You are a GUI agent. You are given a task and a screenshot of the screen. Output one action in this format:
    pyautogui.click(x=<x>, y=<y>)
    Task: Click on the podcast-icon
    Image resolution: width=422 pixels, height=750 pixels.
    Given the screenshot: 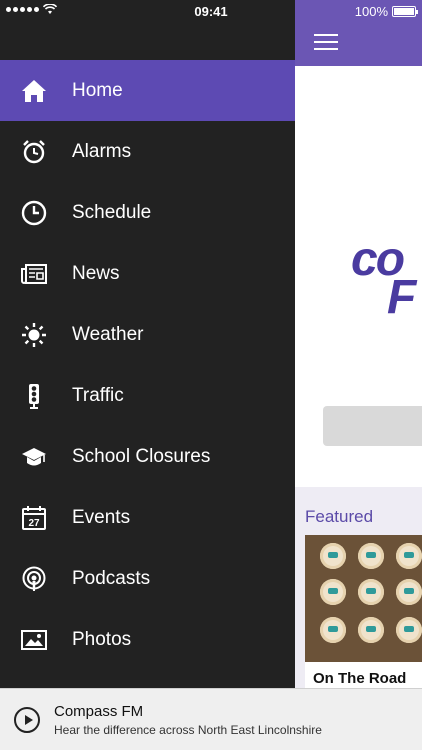 What is the action you would take?
    pyautogui.click(x=34, y=579)
    